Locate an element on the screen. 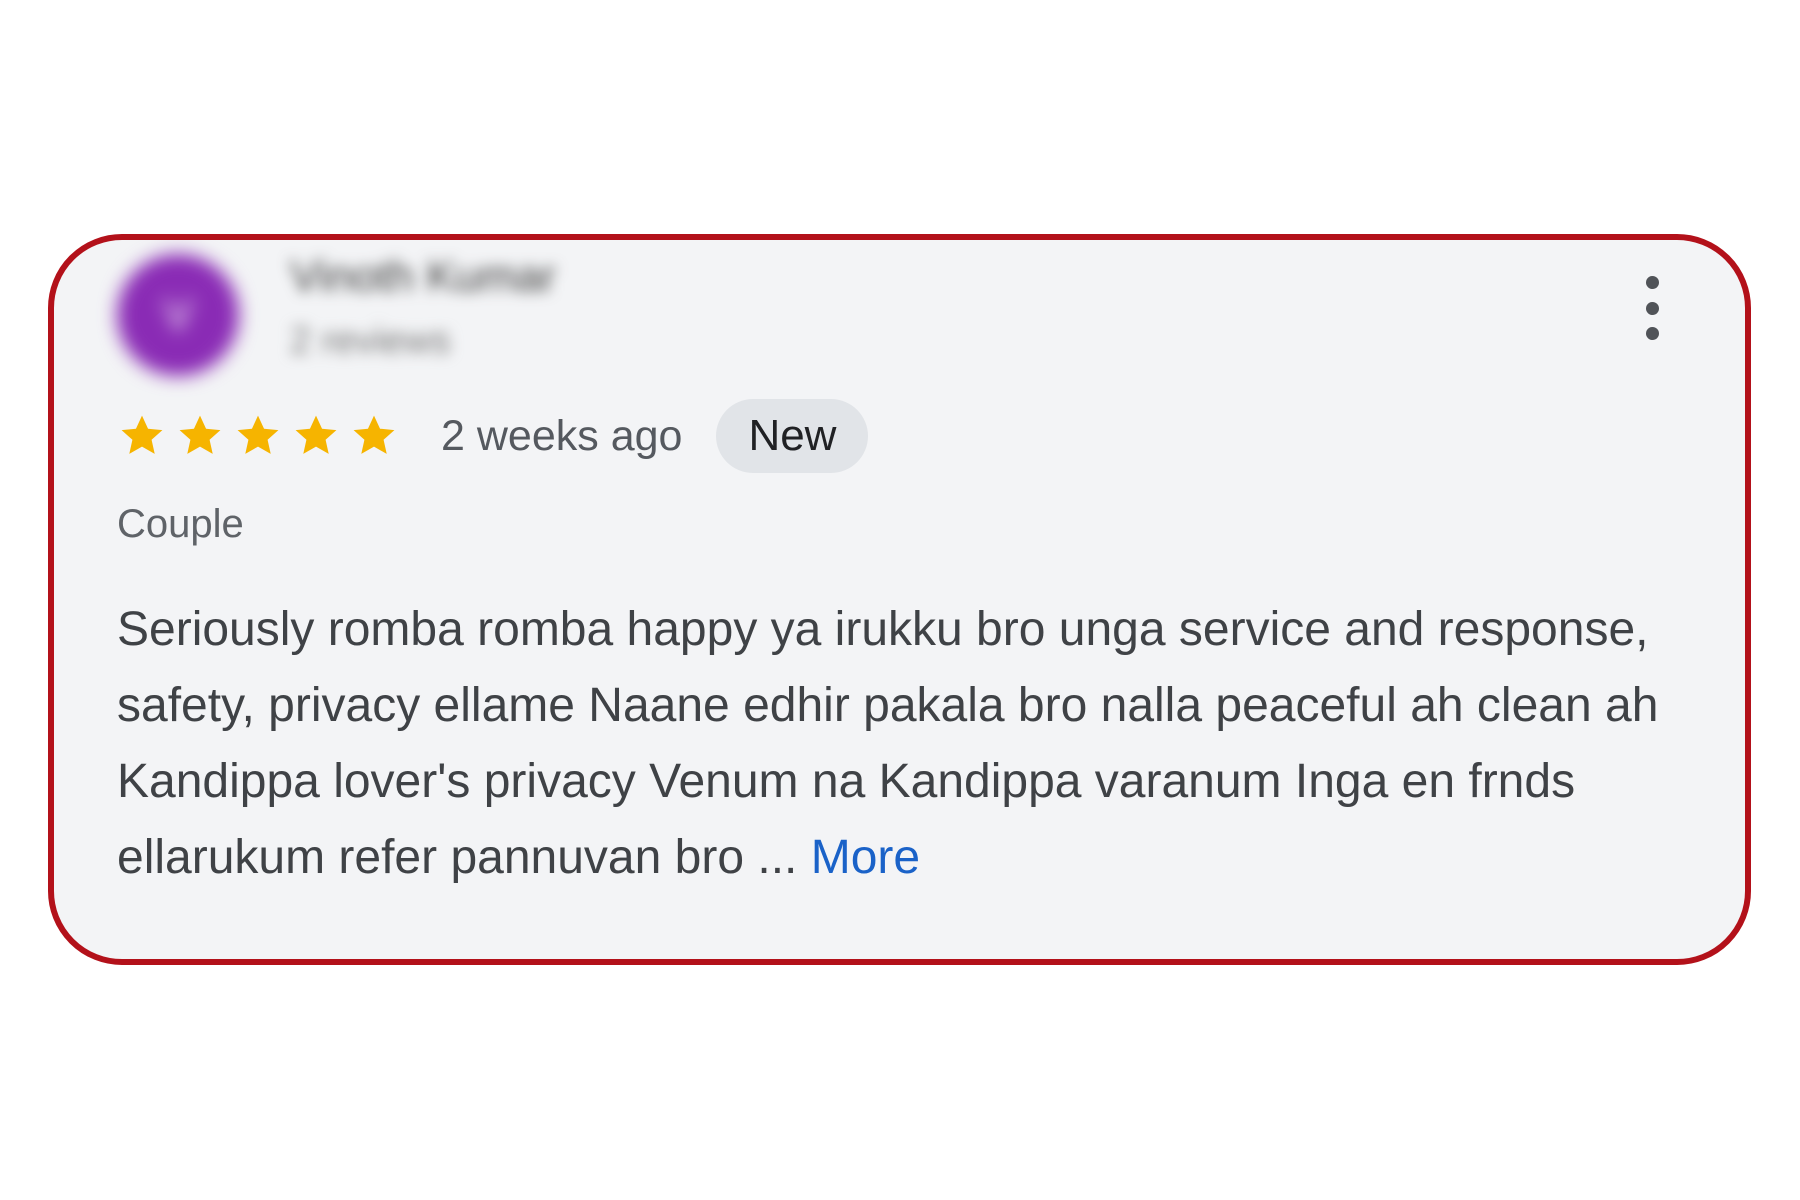 The width and height of the screenshot is (1800, 1200). avatar: V is located at coordinates (178, 315).